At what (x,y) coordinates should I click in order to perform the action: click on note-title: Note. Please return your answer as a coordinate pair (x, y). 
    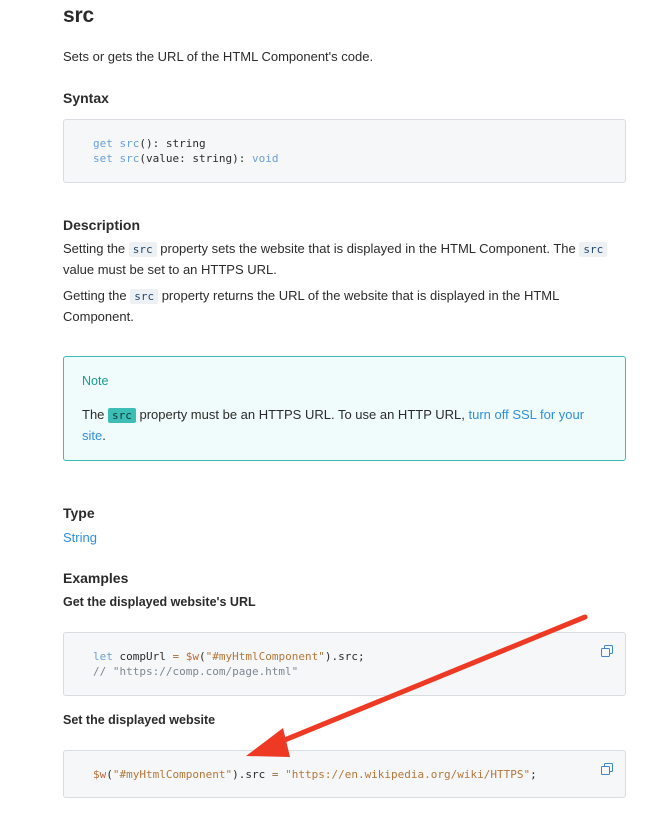
    Looking at the image, I should click on (95, 381).